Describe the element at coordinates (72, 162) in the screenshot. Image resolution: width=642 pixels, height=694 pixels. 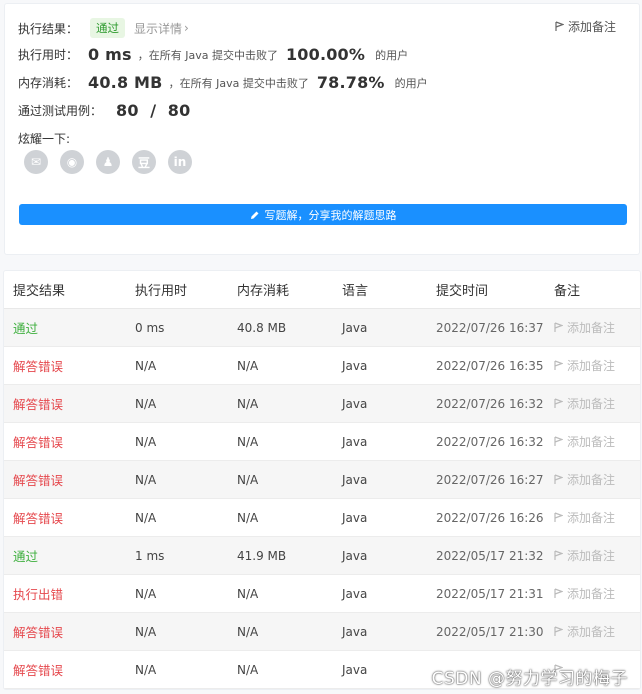
I see `weibo-icon: ◉` at that location.